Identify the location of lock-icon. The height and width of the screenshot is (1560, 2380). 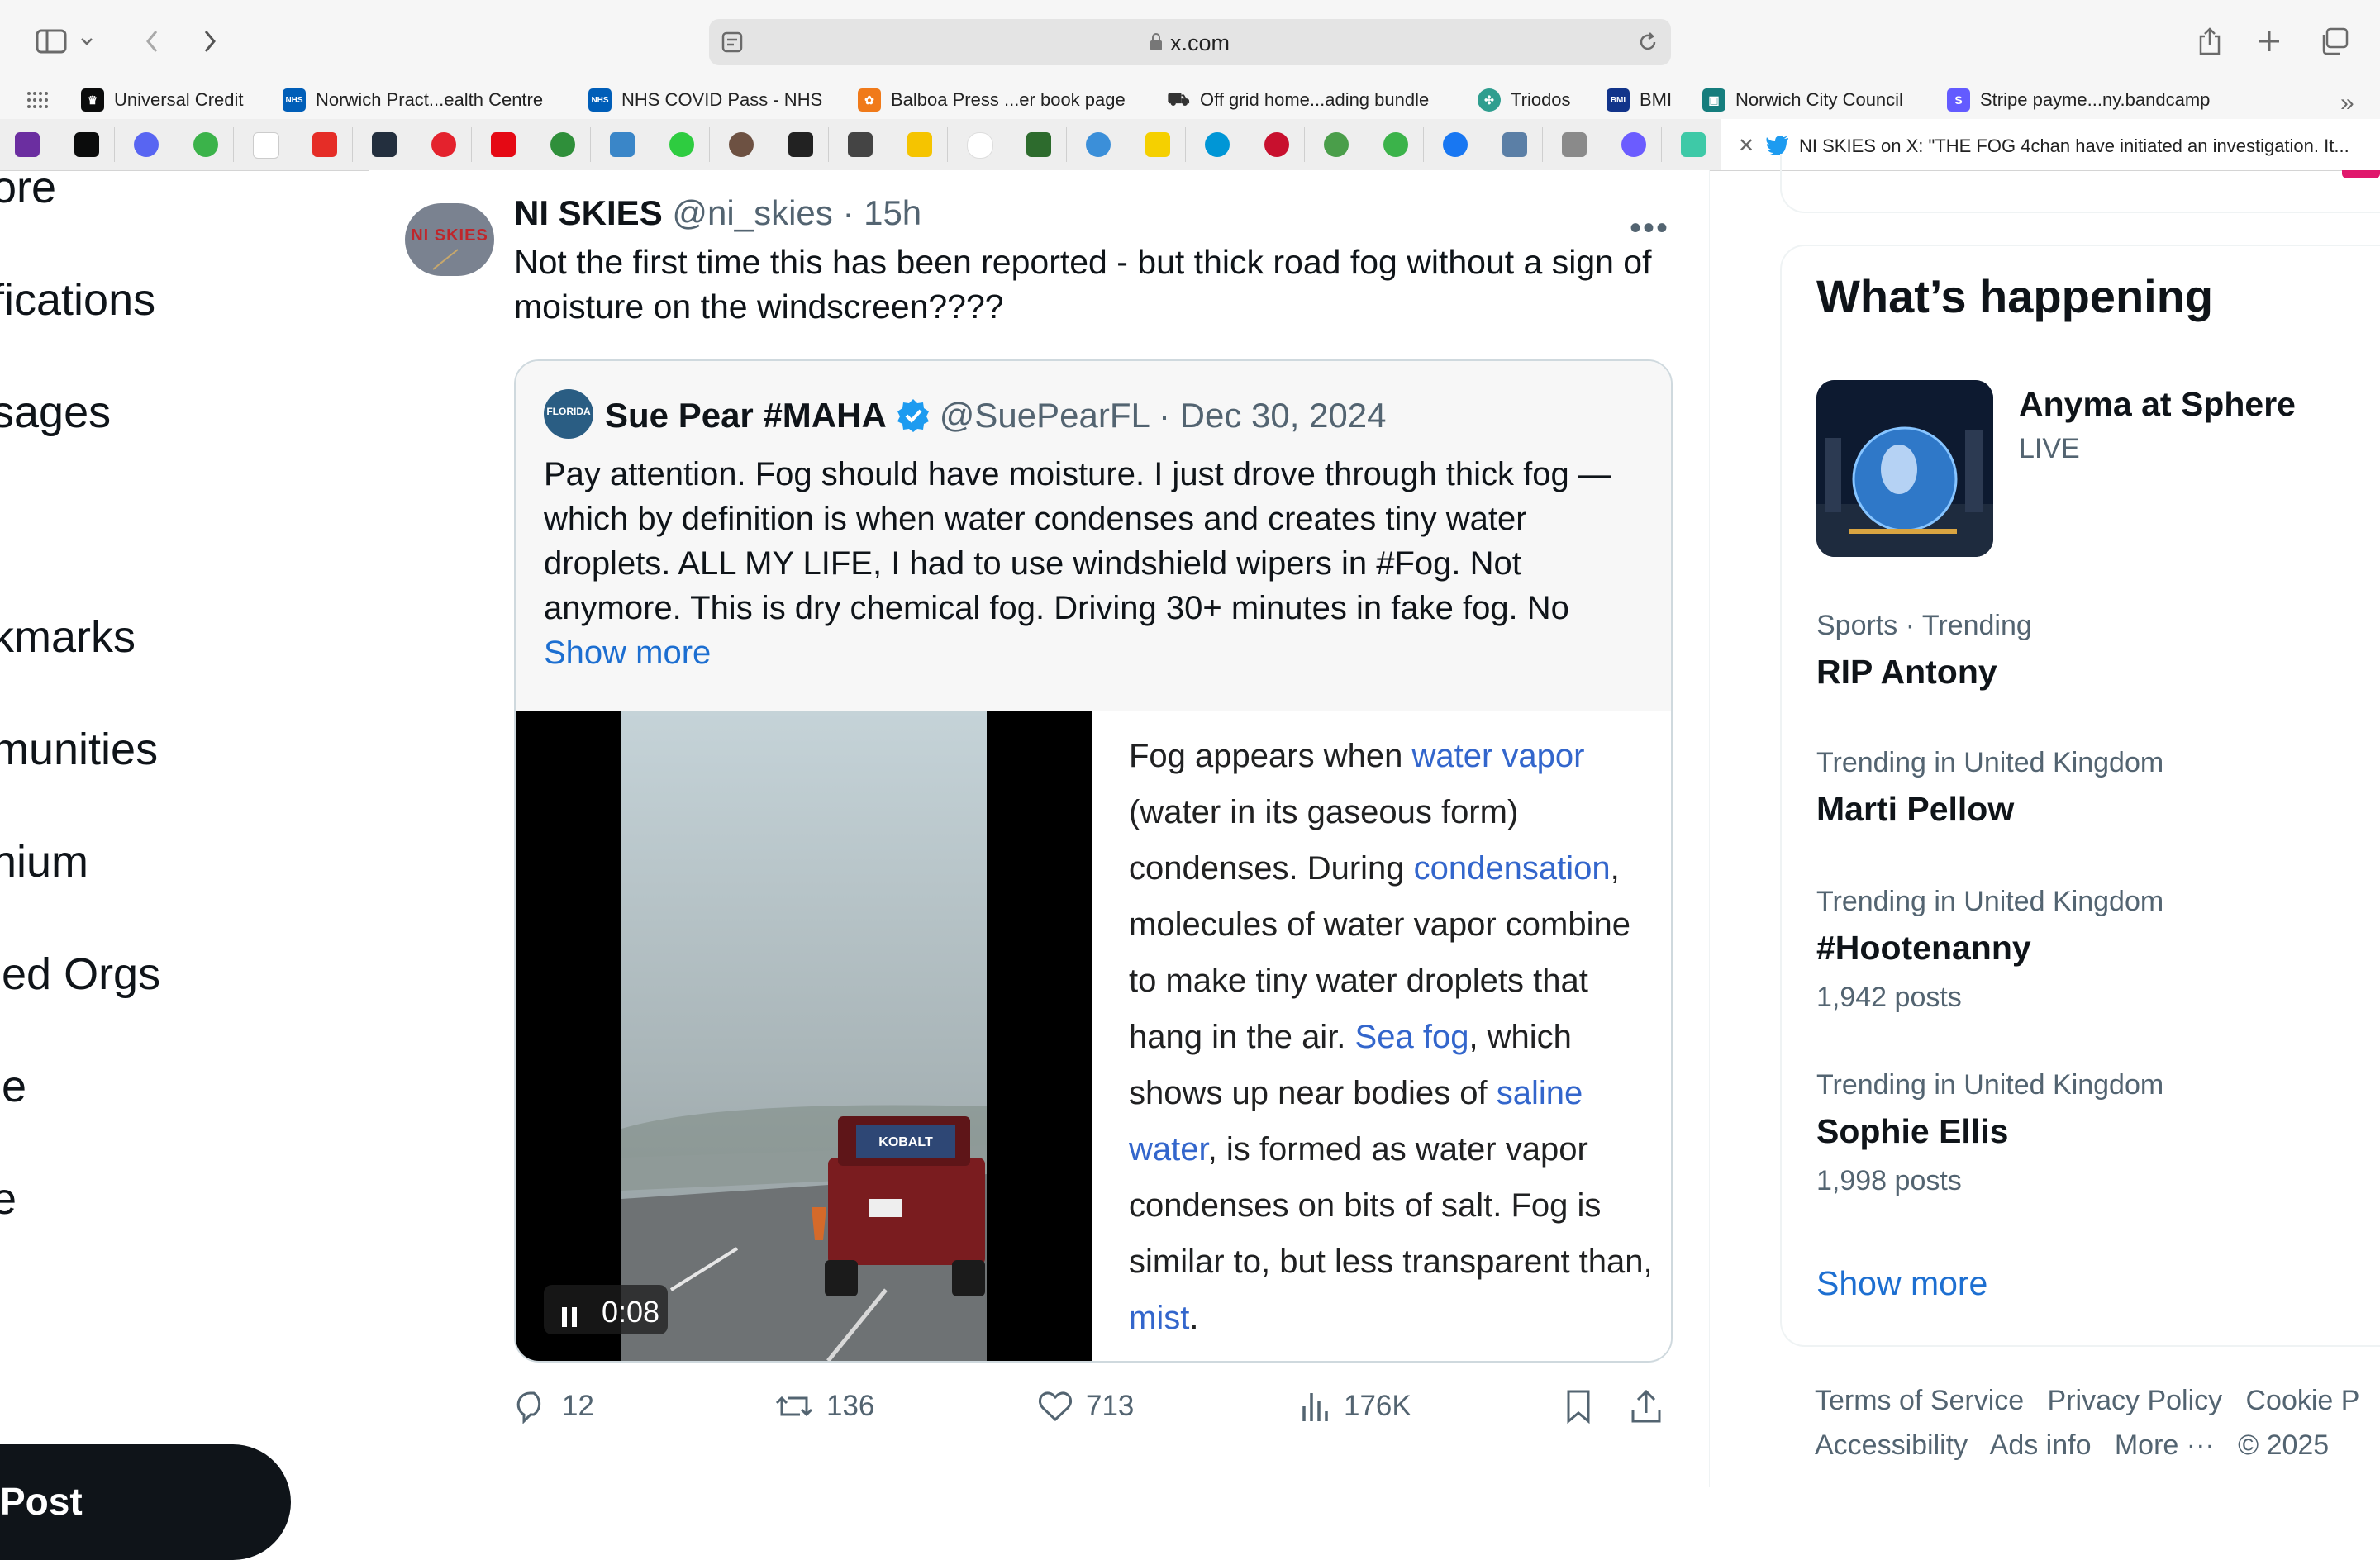
(1156, 41).